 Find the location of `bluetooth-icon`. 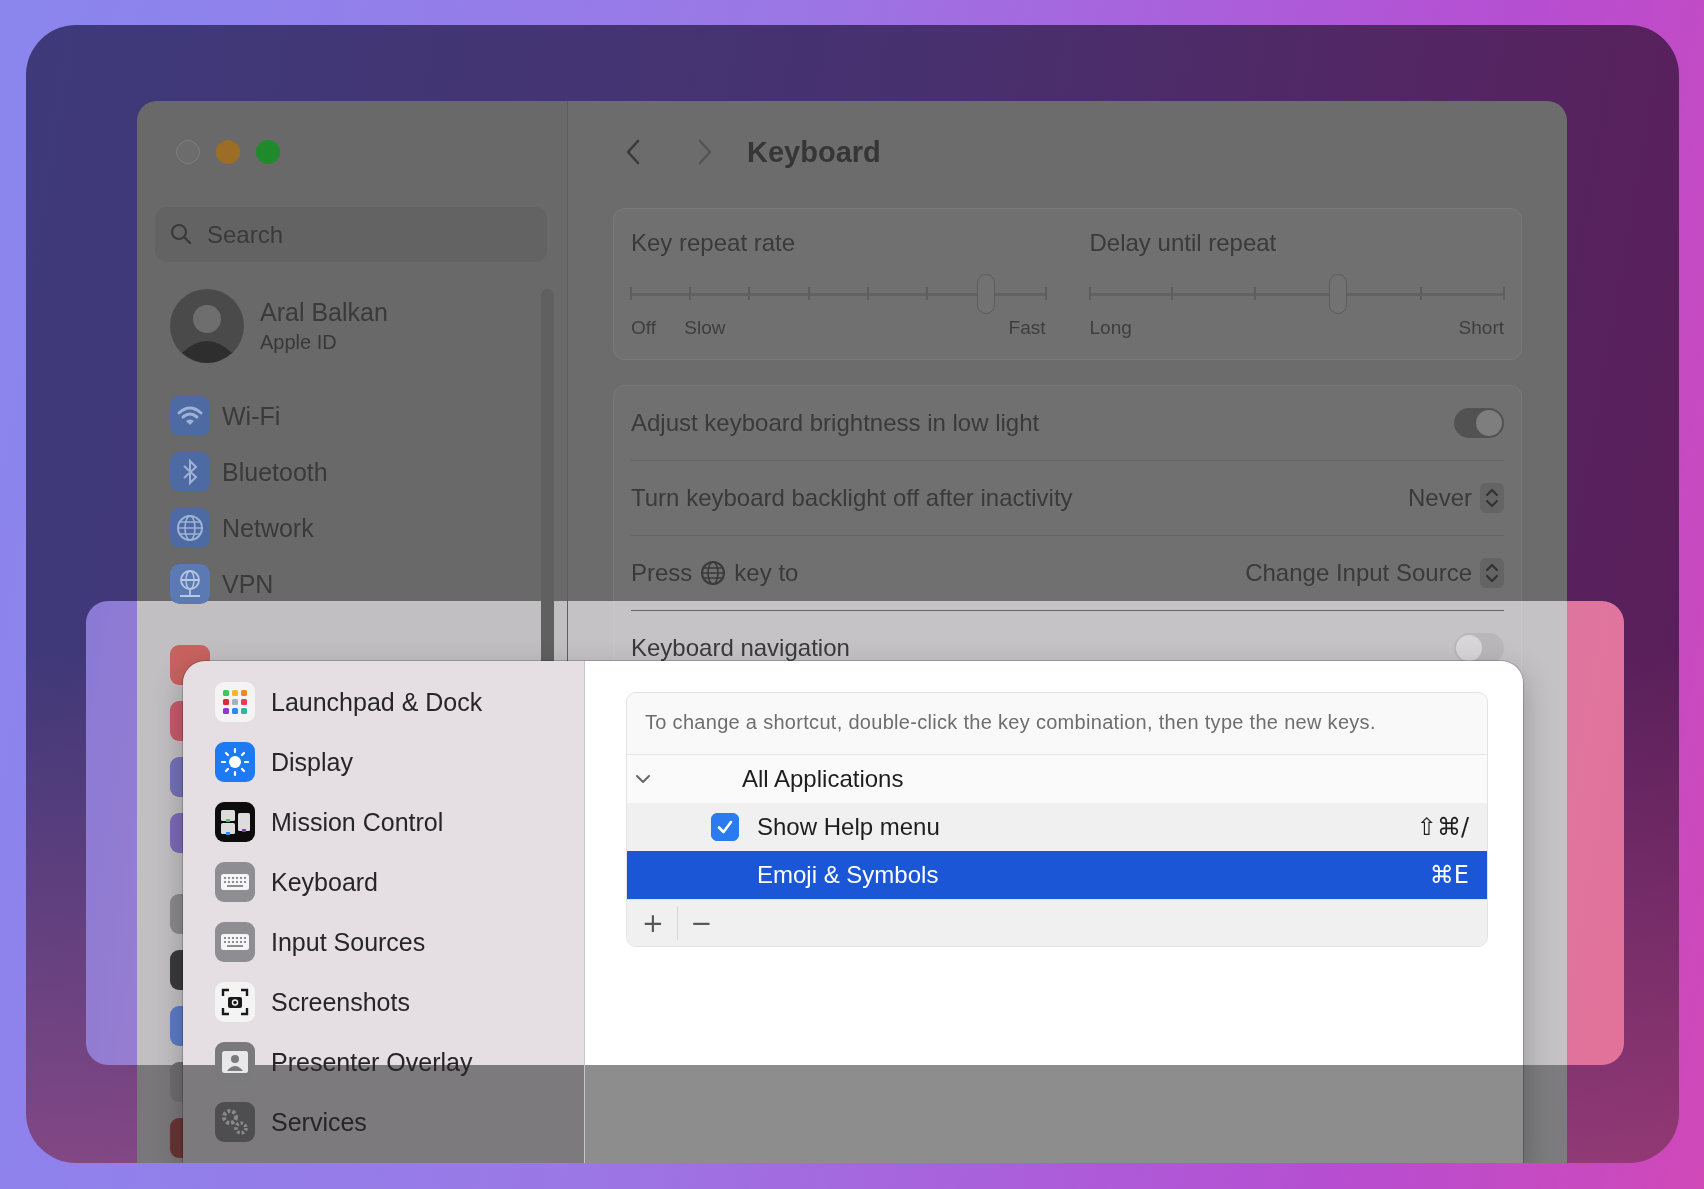

bluetooth-icon is located at coordinates (190, 472).